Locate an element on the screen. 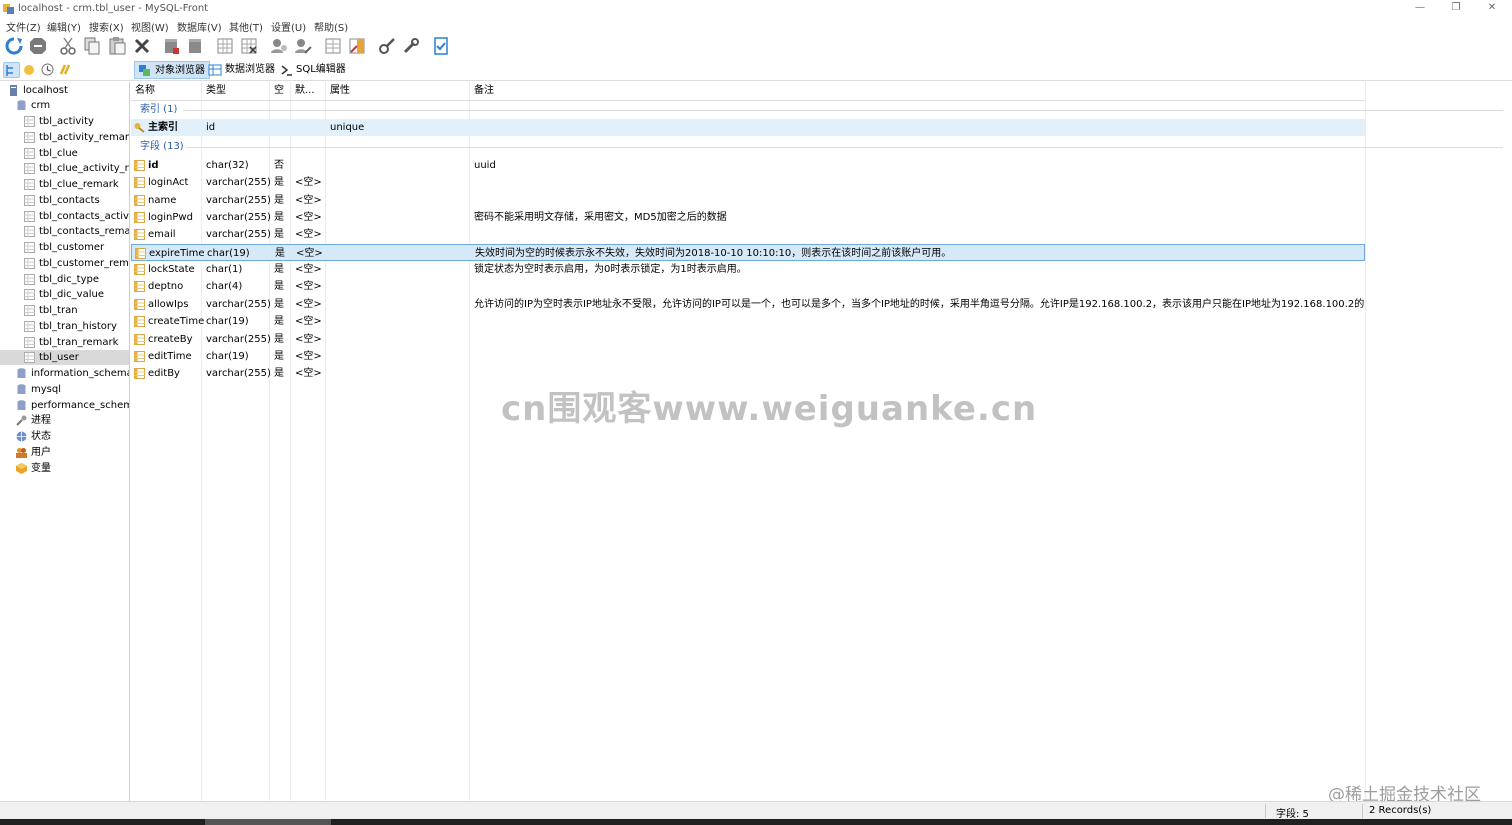  import-export-icon is located at coordinates (357, 46).